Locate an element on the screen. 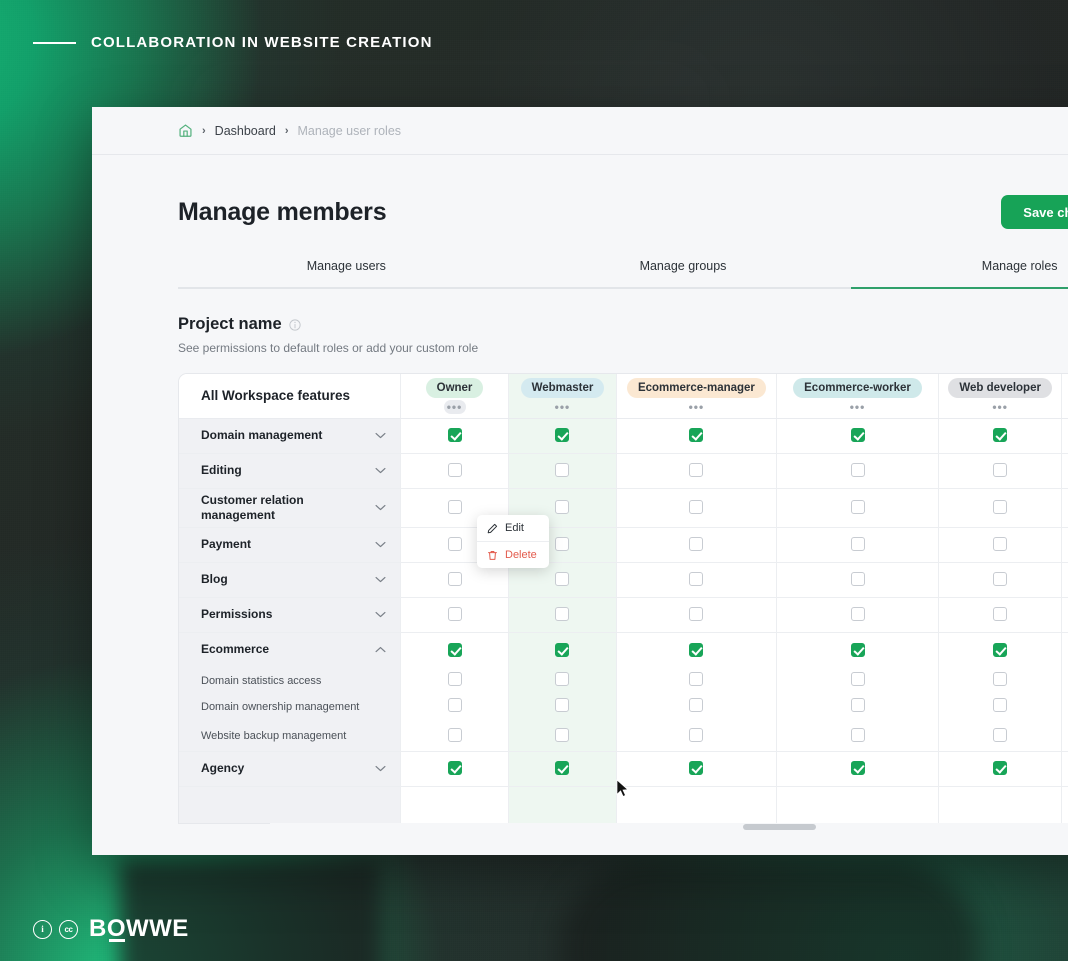 This screenshot has height=961, width=1068. tab-manage-groups: Manage groups is located at coordinates (683, 273).